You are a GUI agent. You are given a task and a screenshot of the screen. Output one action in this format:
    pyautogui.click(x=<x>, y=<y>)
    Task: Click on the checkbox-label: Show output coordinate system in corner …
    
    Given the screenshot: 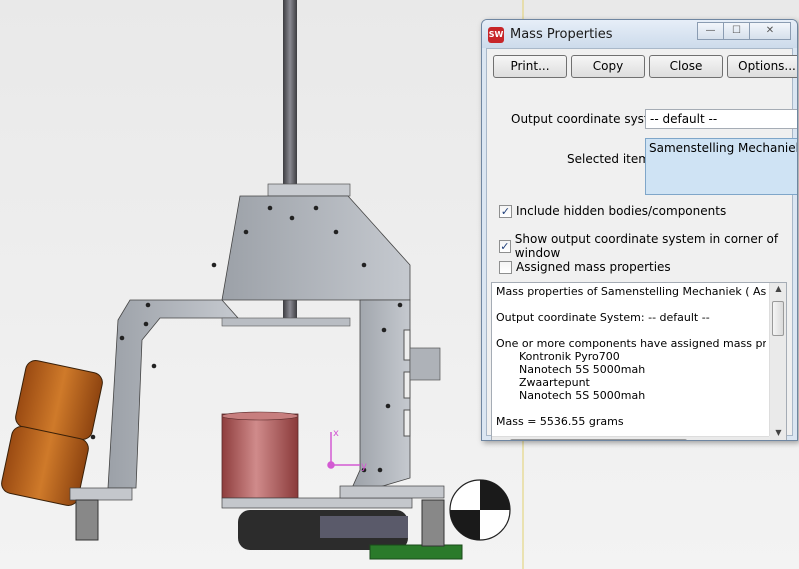 What is the action you would take?
    pyautogui.click(x=646, y=246)
    